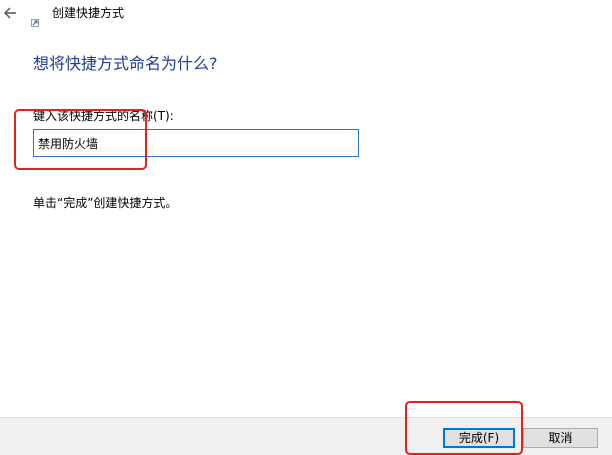 Image resolution: width=612 pixels, height=455 pixels. What do you see at coordinates (125, 63) in the screenshot?
I see `page-heading: 想将快捷方式命名为什么?` at bounding box center [125, 63].